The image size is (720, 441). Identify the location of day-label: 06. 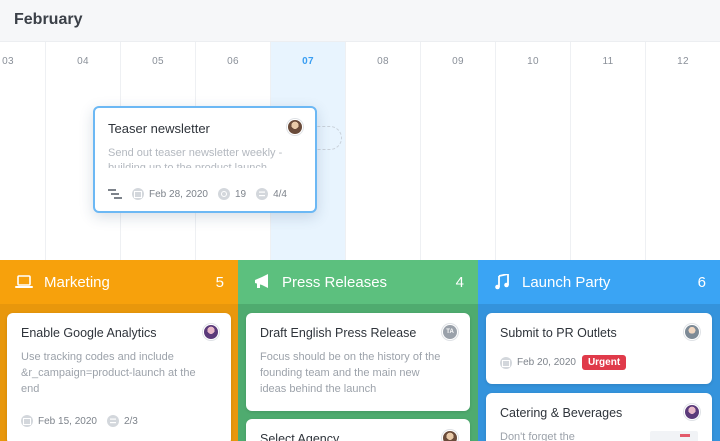
(233, 61).